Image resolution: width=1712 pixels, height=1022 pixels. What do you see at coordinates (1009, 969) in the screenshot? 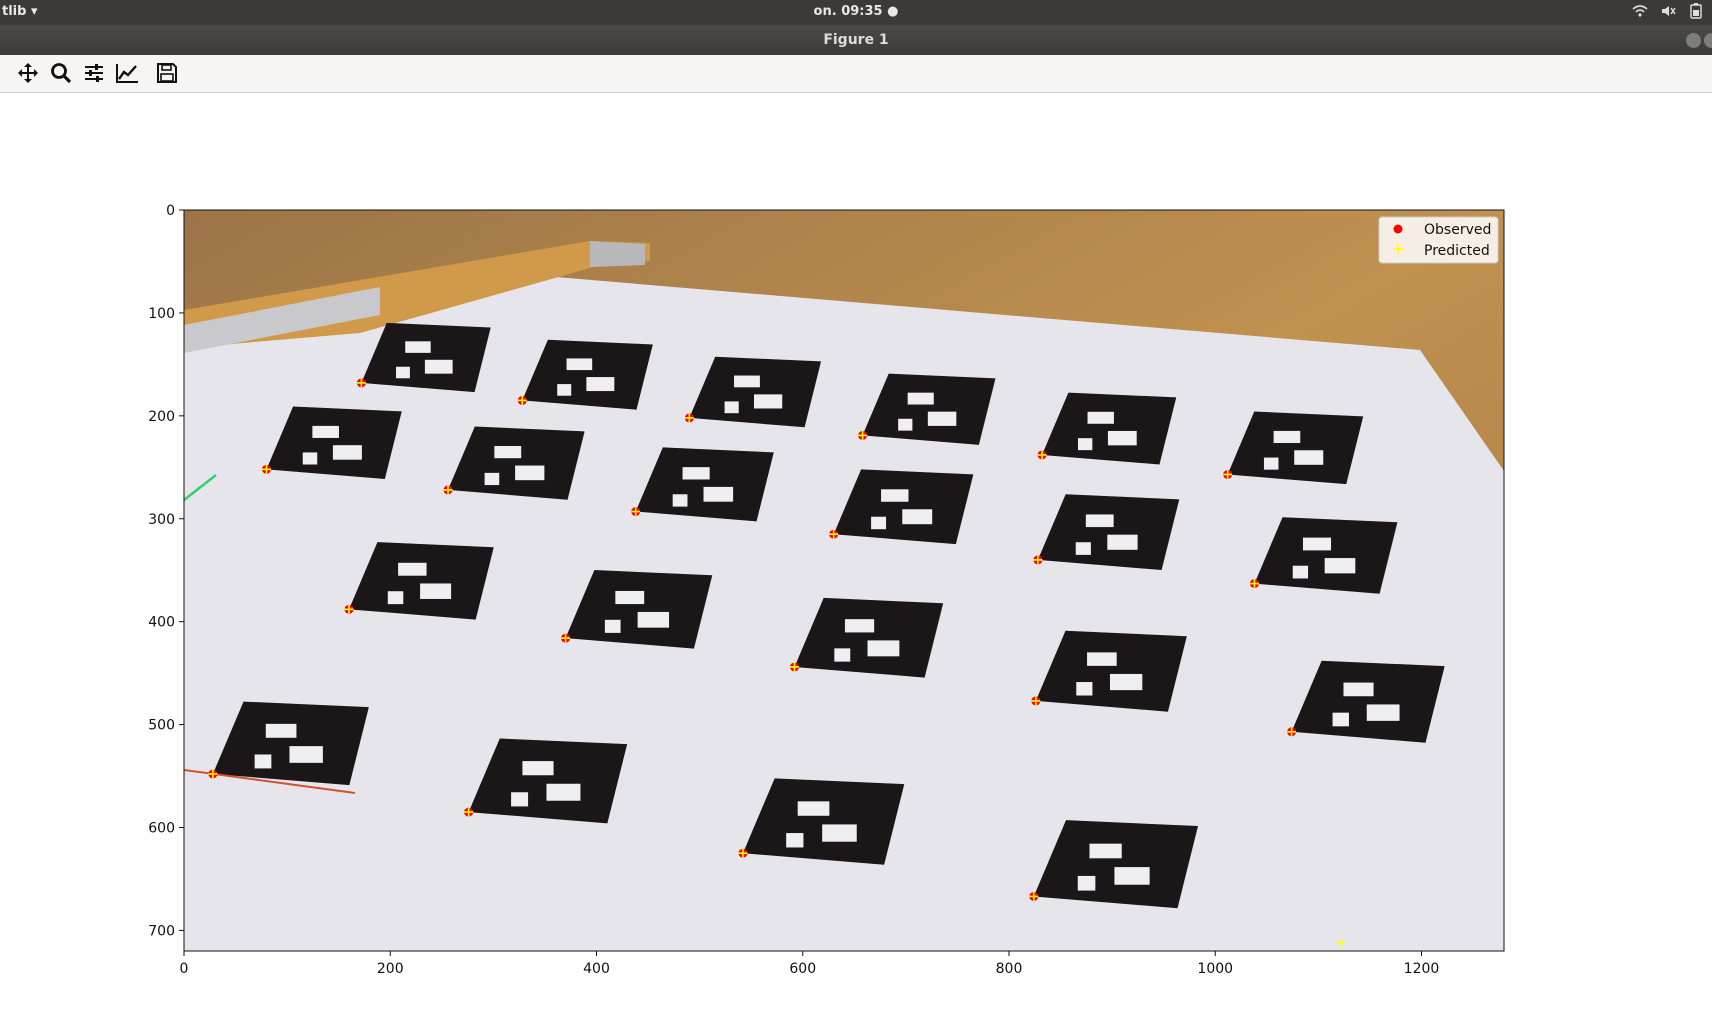
I see `x-tick-label: 800` at bounding box center [1009, 969].